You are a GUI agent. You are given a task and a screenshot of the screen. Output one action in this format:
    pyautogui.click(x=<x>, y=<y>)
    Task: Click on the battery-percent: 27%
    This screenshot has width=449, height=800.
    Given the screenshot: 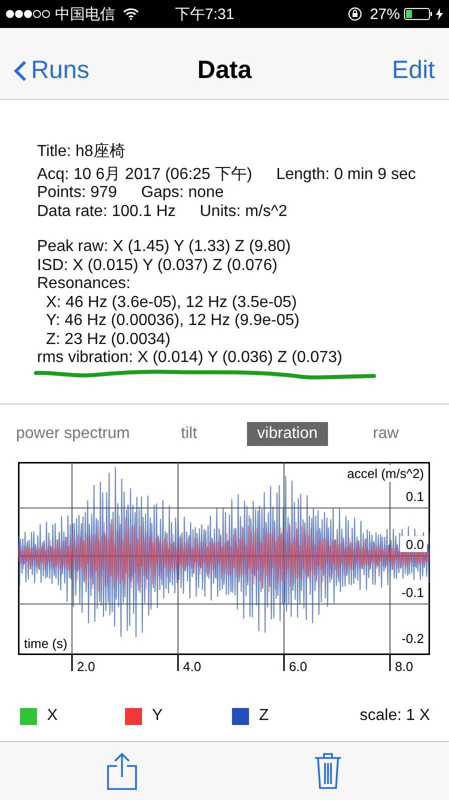 What is the action you would take?
    pyautogui.click(x=385, y=14)
    